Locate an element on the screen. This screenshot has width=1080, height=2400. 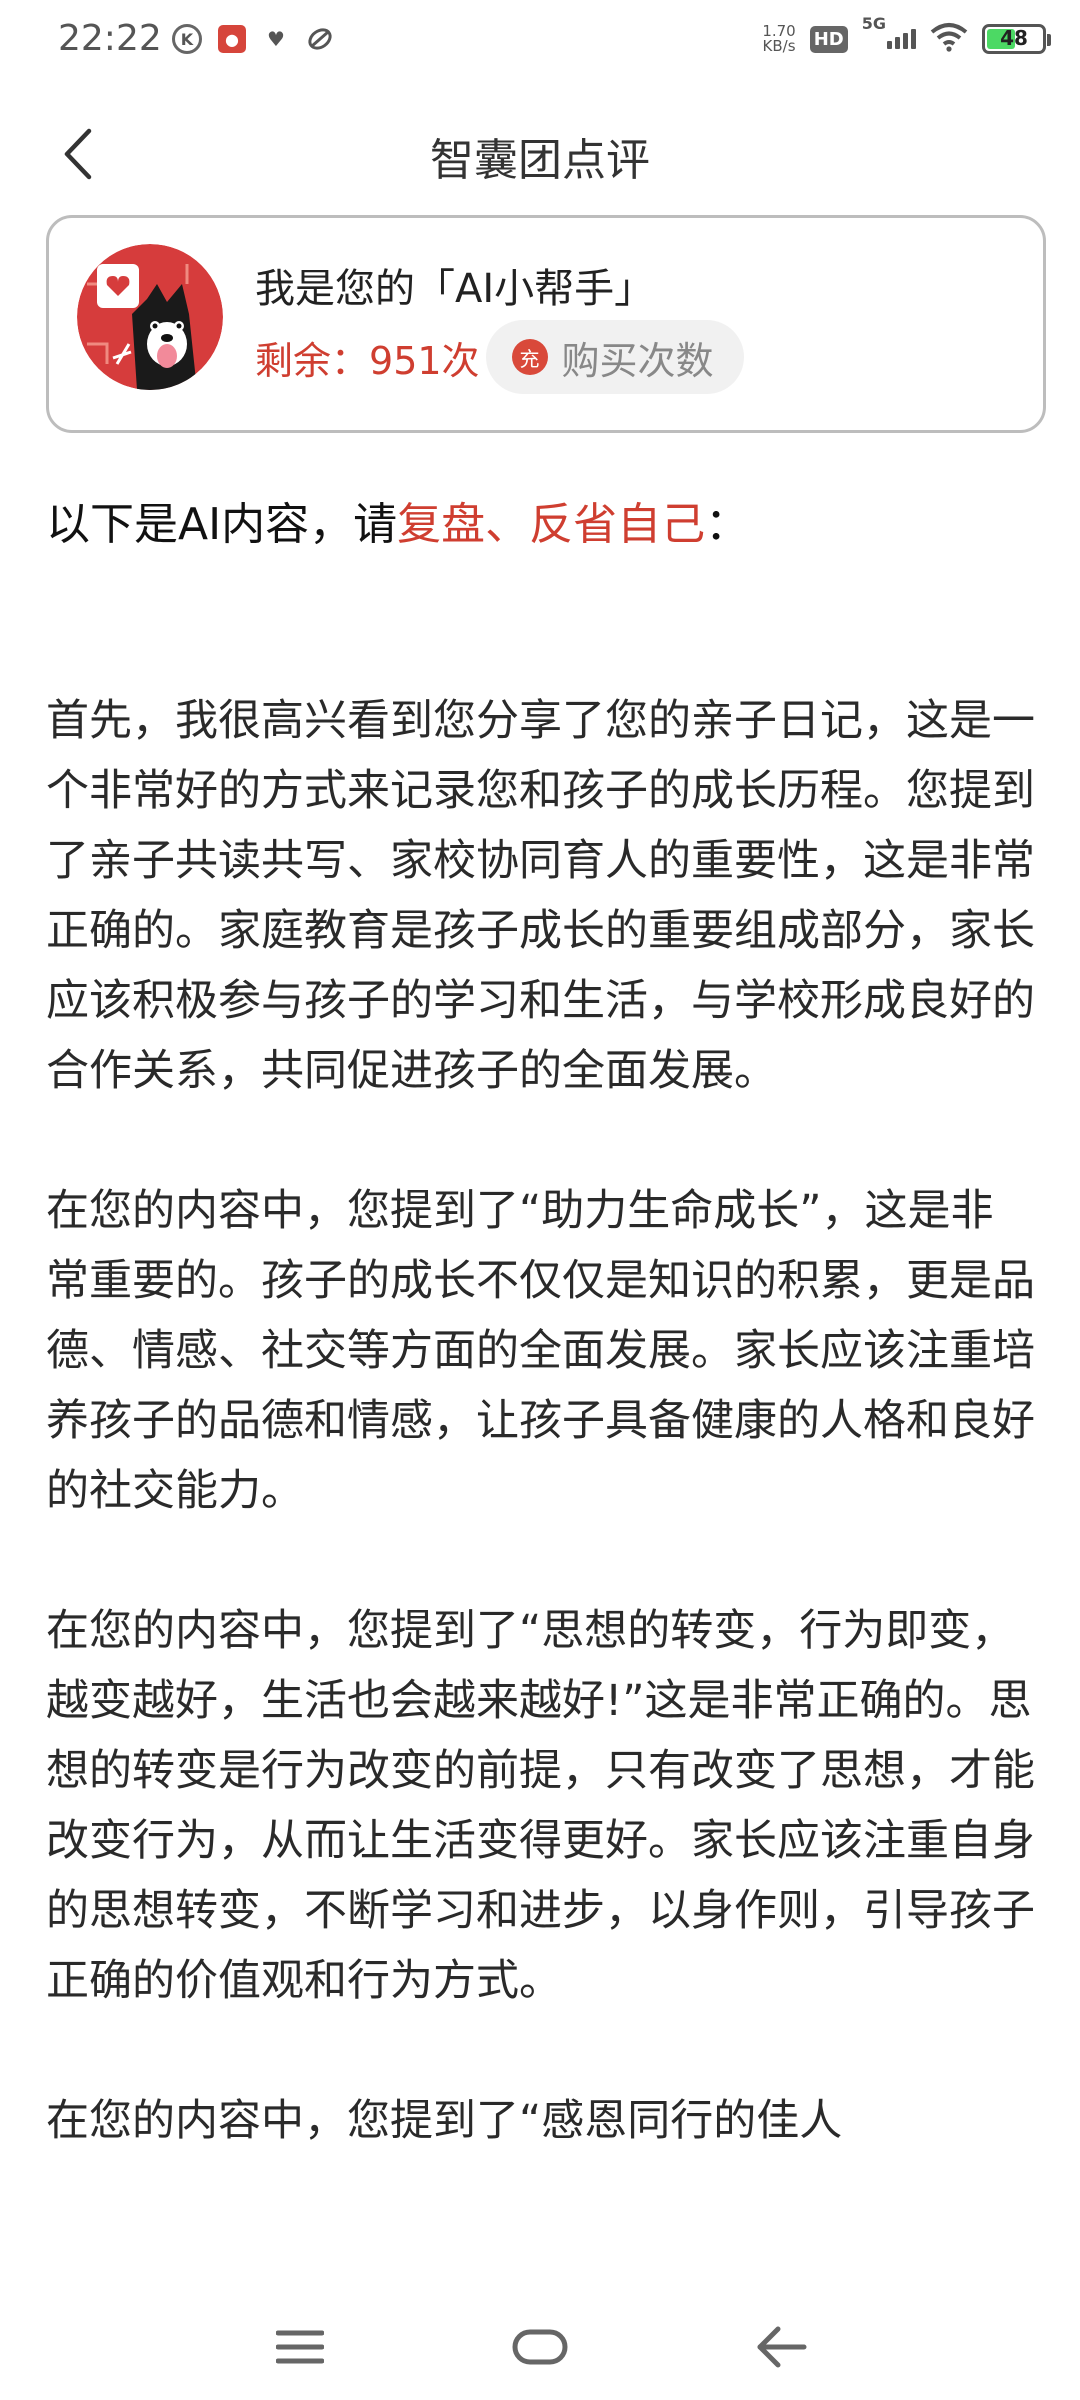
back-arrow-icon is located at coordinates (782, 2347).